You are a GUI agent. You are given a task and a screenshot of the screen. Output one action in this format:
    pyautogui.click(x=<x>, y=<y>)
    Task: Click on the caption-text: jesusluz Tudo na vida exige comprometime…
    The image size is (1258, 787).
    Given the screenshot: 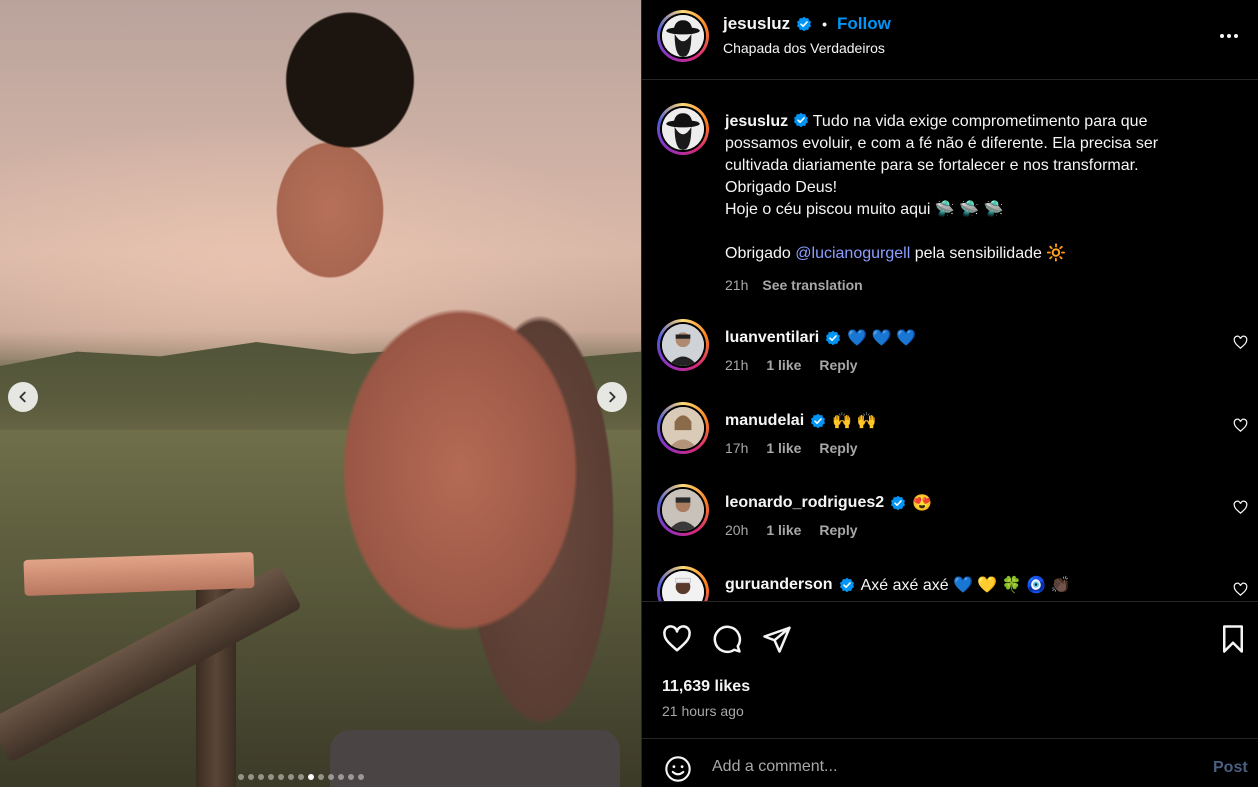 What is the action you would take?
    pyautogui.click(x=965, y=188)
    